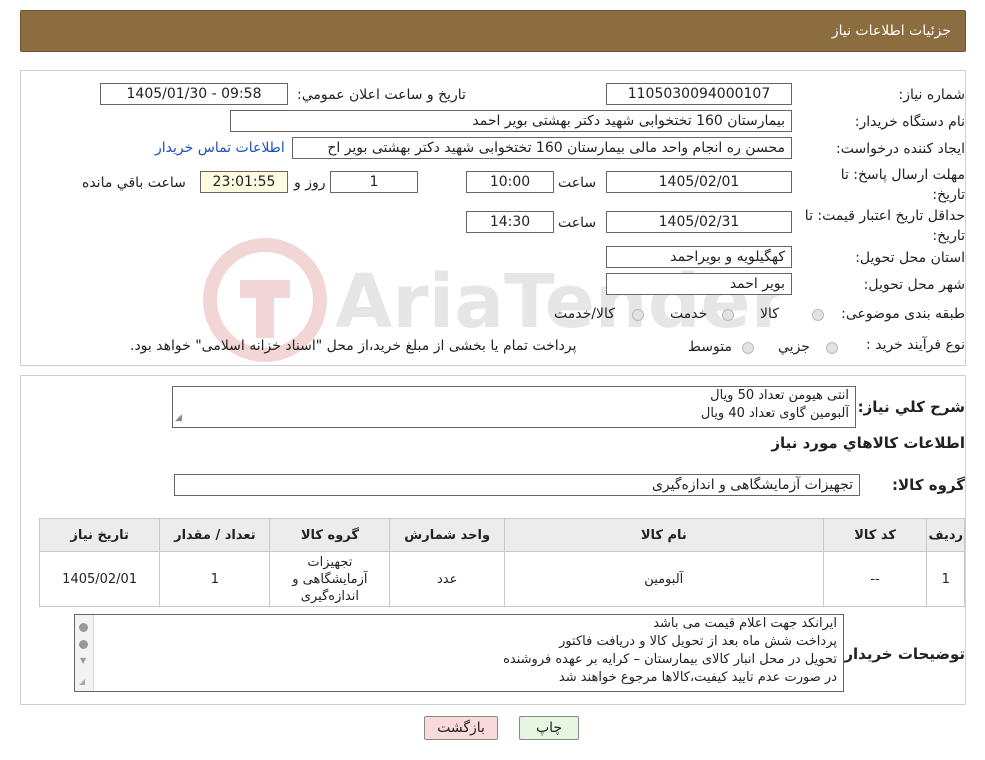 The height and width of the screenshot is (760, 985). Describe the element at coordinates (577, 223) in the screenshot. I see `validity-time-label: ساعت` at that location.